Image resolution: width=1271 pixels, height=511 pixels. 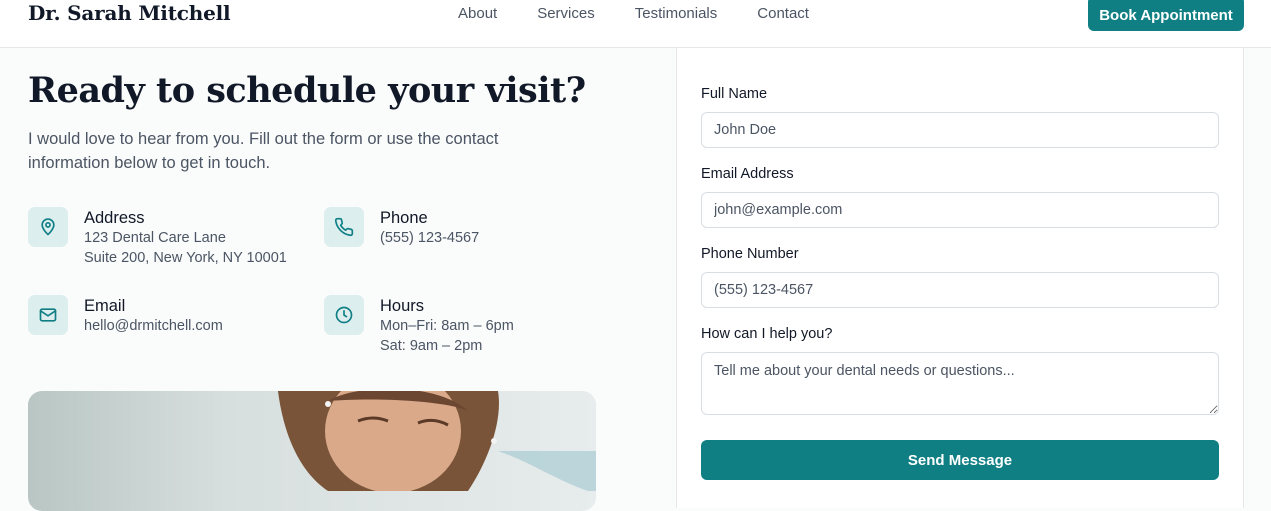 What do you see at coordinates (185, 258) in the screenshot?
I see `info-line: Suite 200, New York, NY 10001` at bounding box center [185, 258].